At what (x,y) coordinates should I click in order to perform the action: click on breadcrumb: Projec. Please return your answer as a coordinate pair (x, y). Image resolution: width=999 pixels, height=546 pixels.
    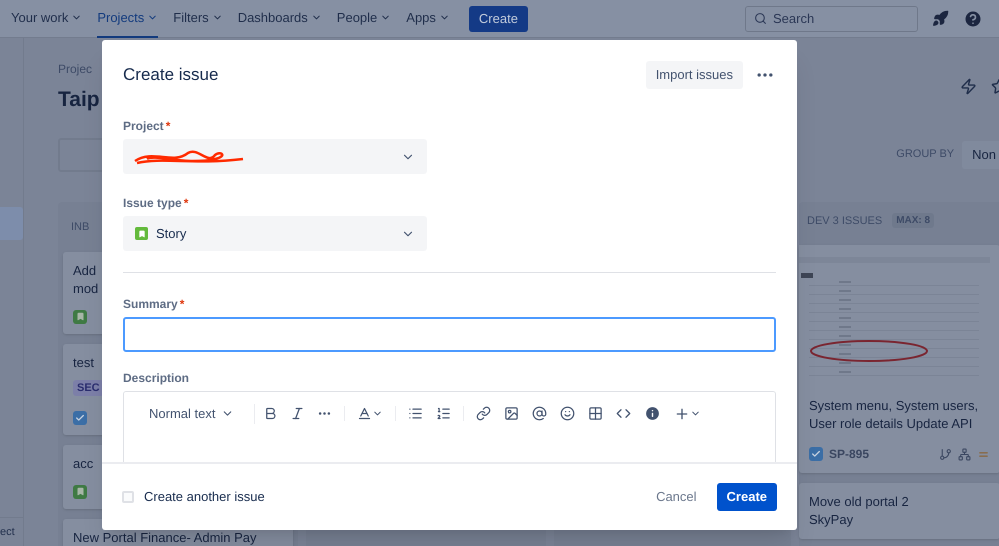
    Looking at the image, I should click on (79, 69).